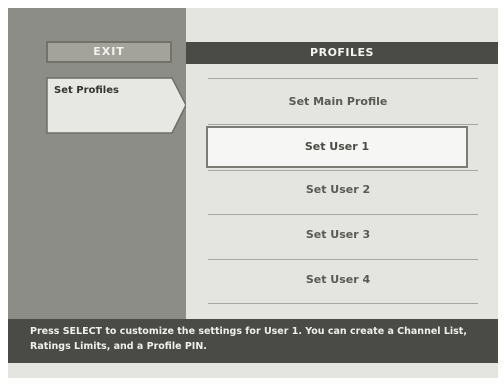  I want to click on profile-option-user-3: Set User 3, so click(338, 235).